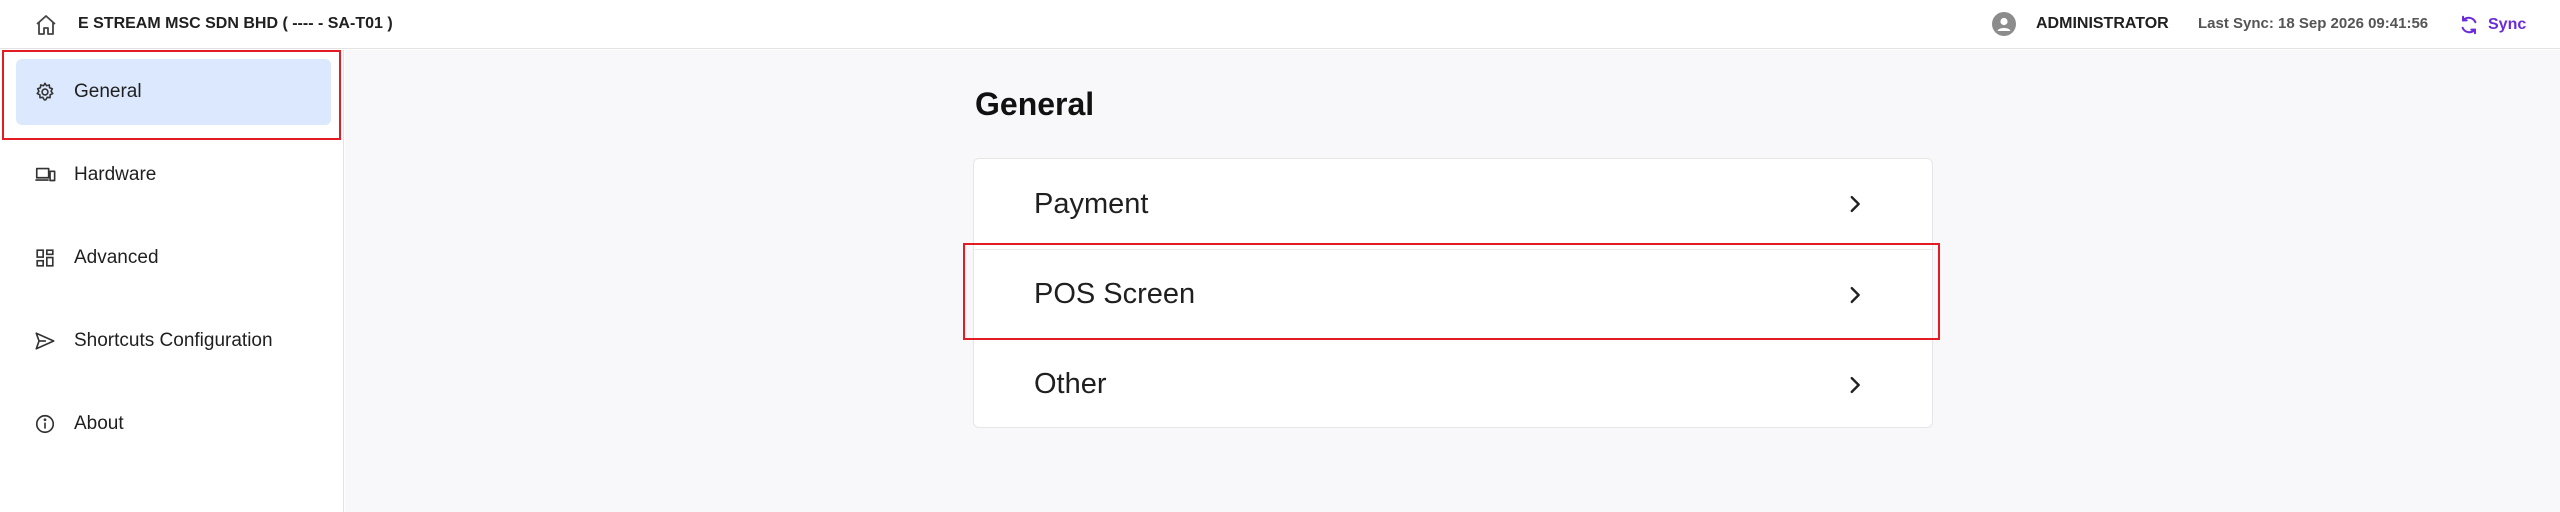 Image resolution: width=2560 pixels, height=512 pixels. Describe the element at coordinates (173, 424) in the screenshot. I see `sidebar-item-about: About` at that location.